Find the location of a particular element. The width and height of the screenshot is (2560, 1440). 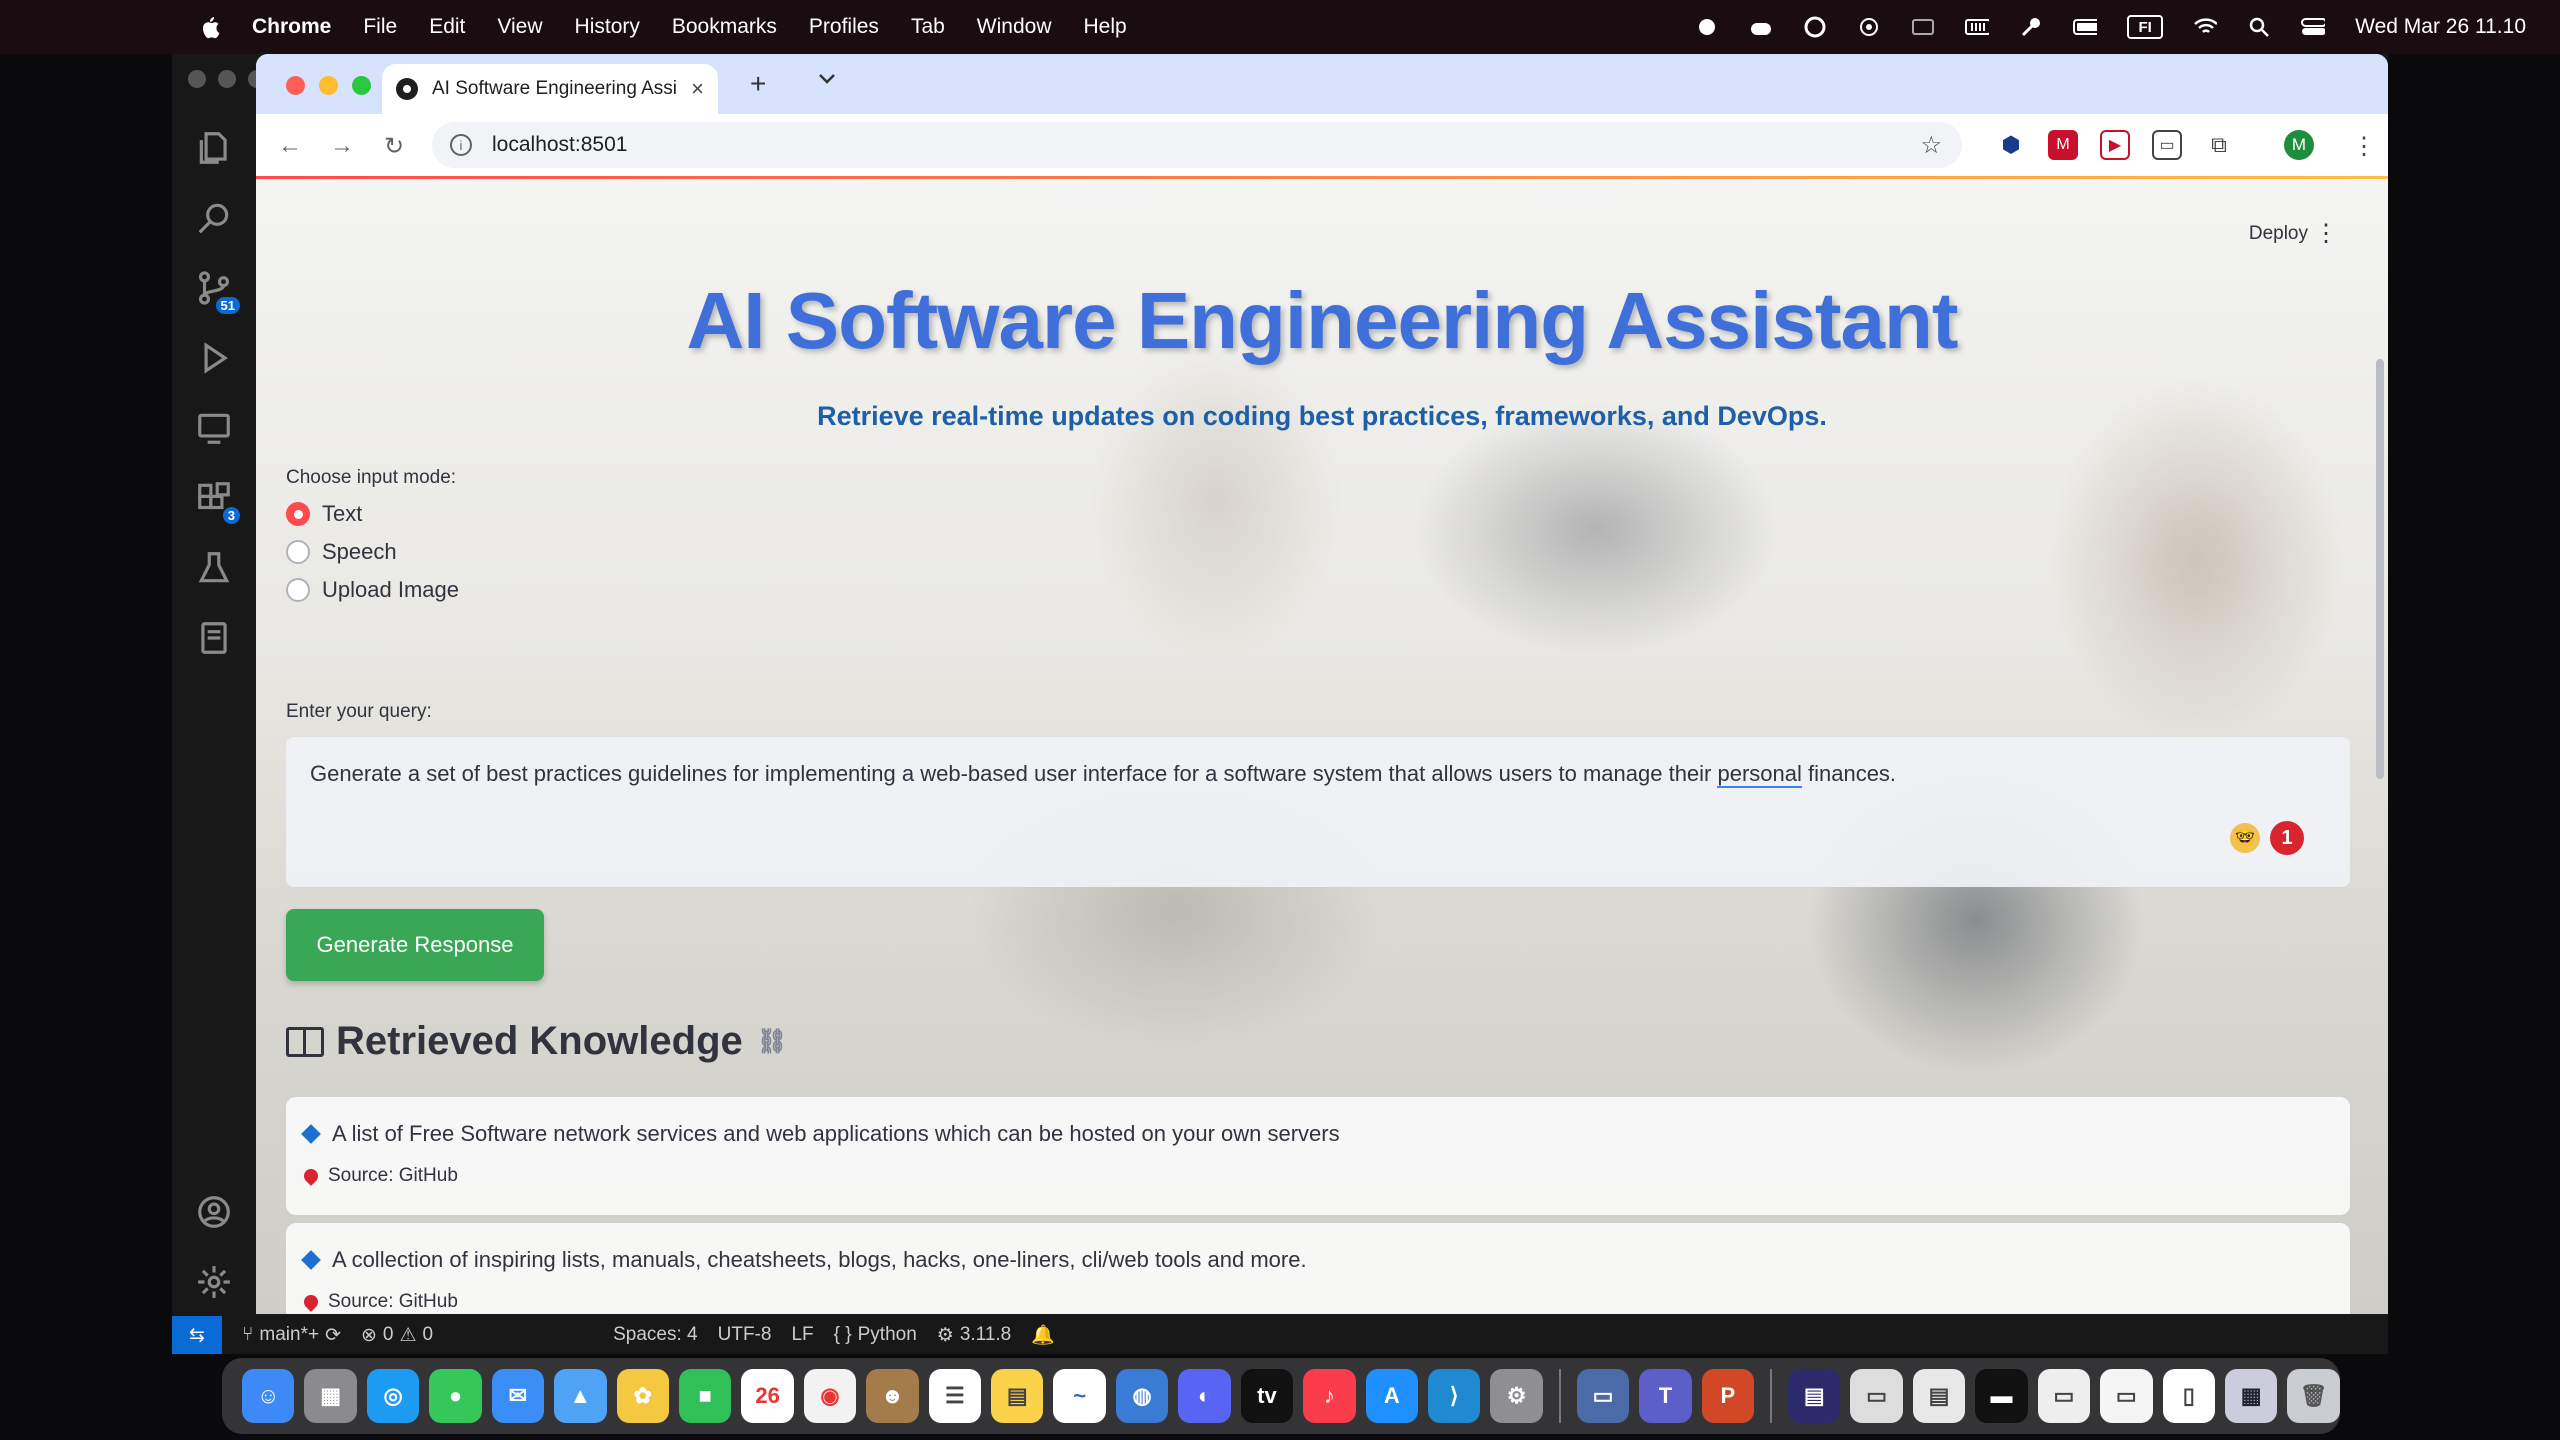

recent-file-icon: ▯ is located at coordinates (2188, 1396).